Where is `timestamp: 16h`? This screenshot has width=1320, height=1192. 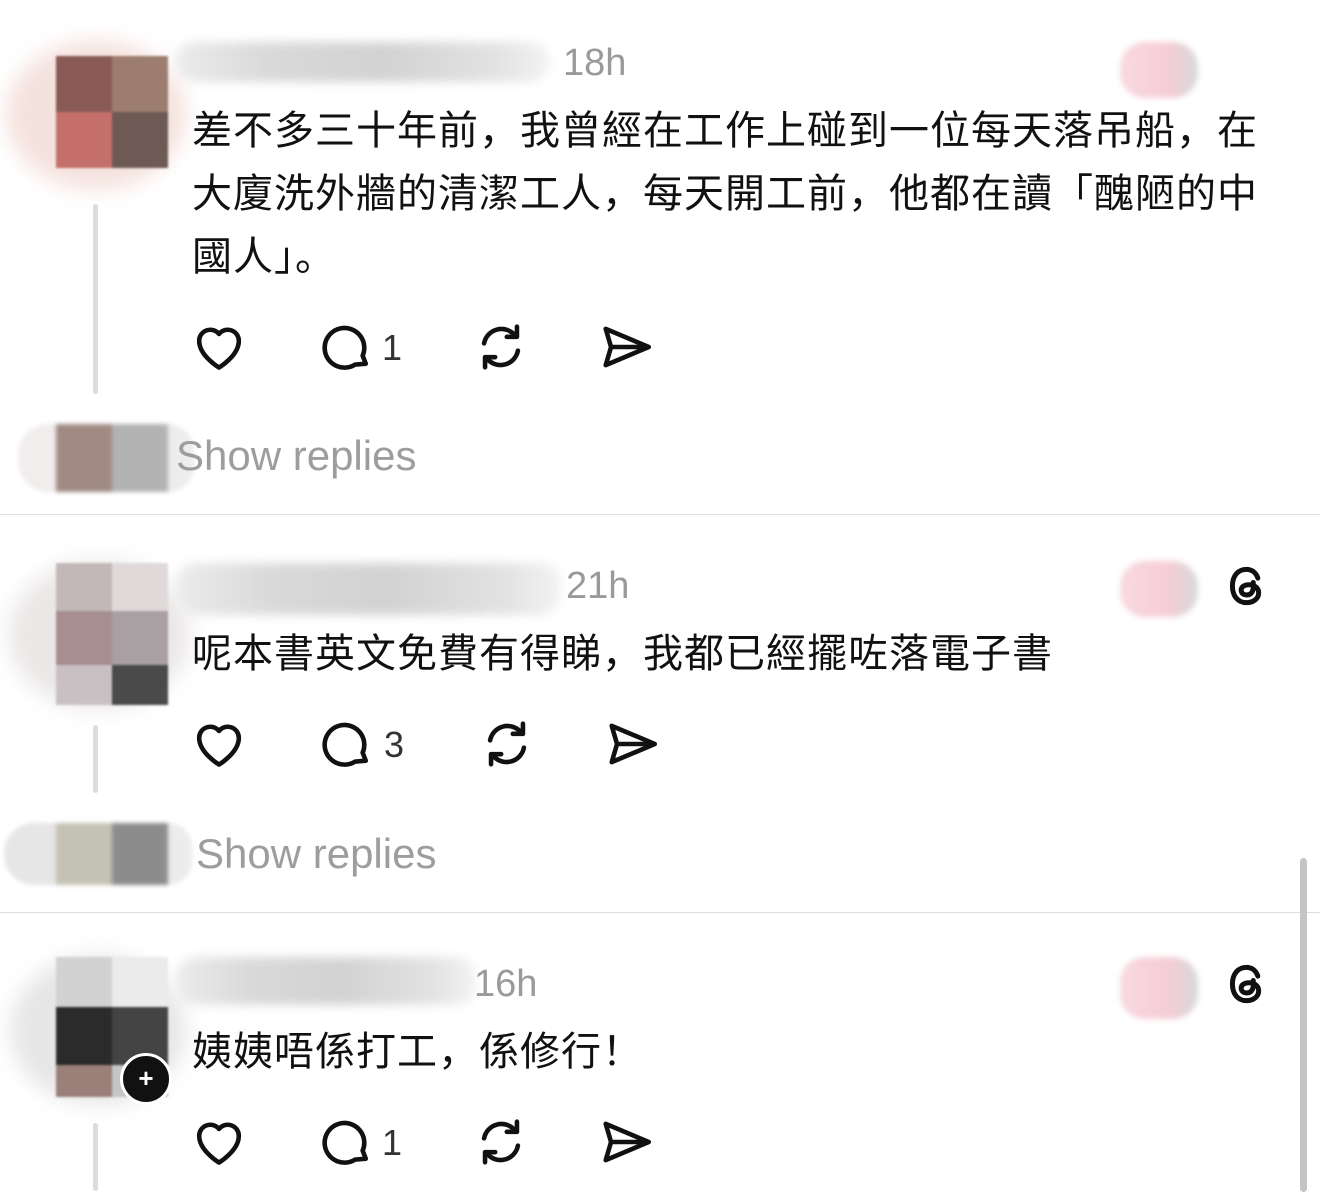 timestamp: 16h is located at coordinates (506, 984).